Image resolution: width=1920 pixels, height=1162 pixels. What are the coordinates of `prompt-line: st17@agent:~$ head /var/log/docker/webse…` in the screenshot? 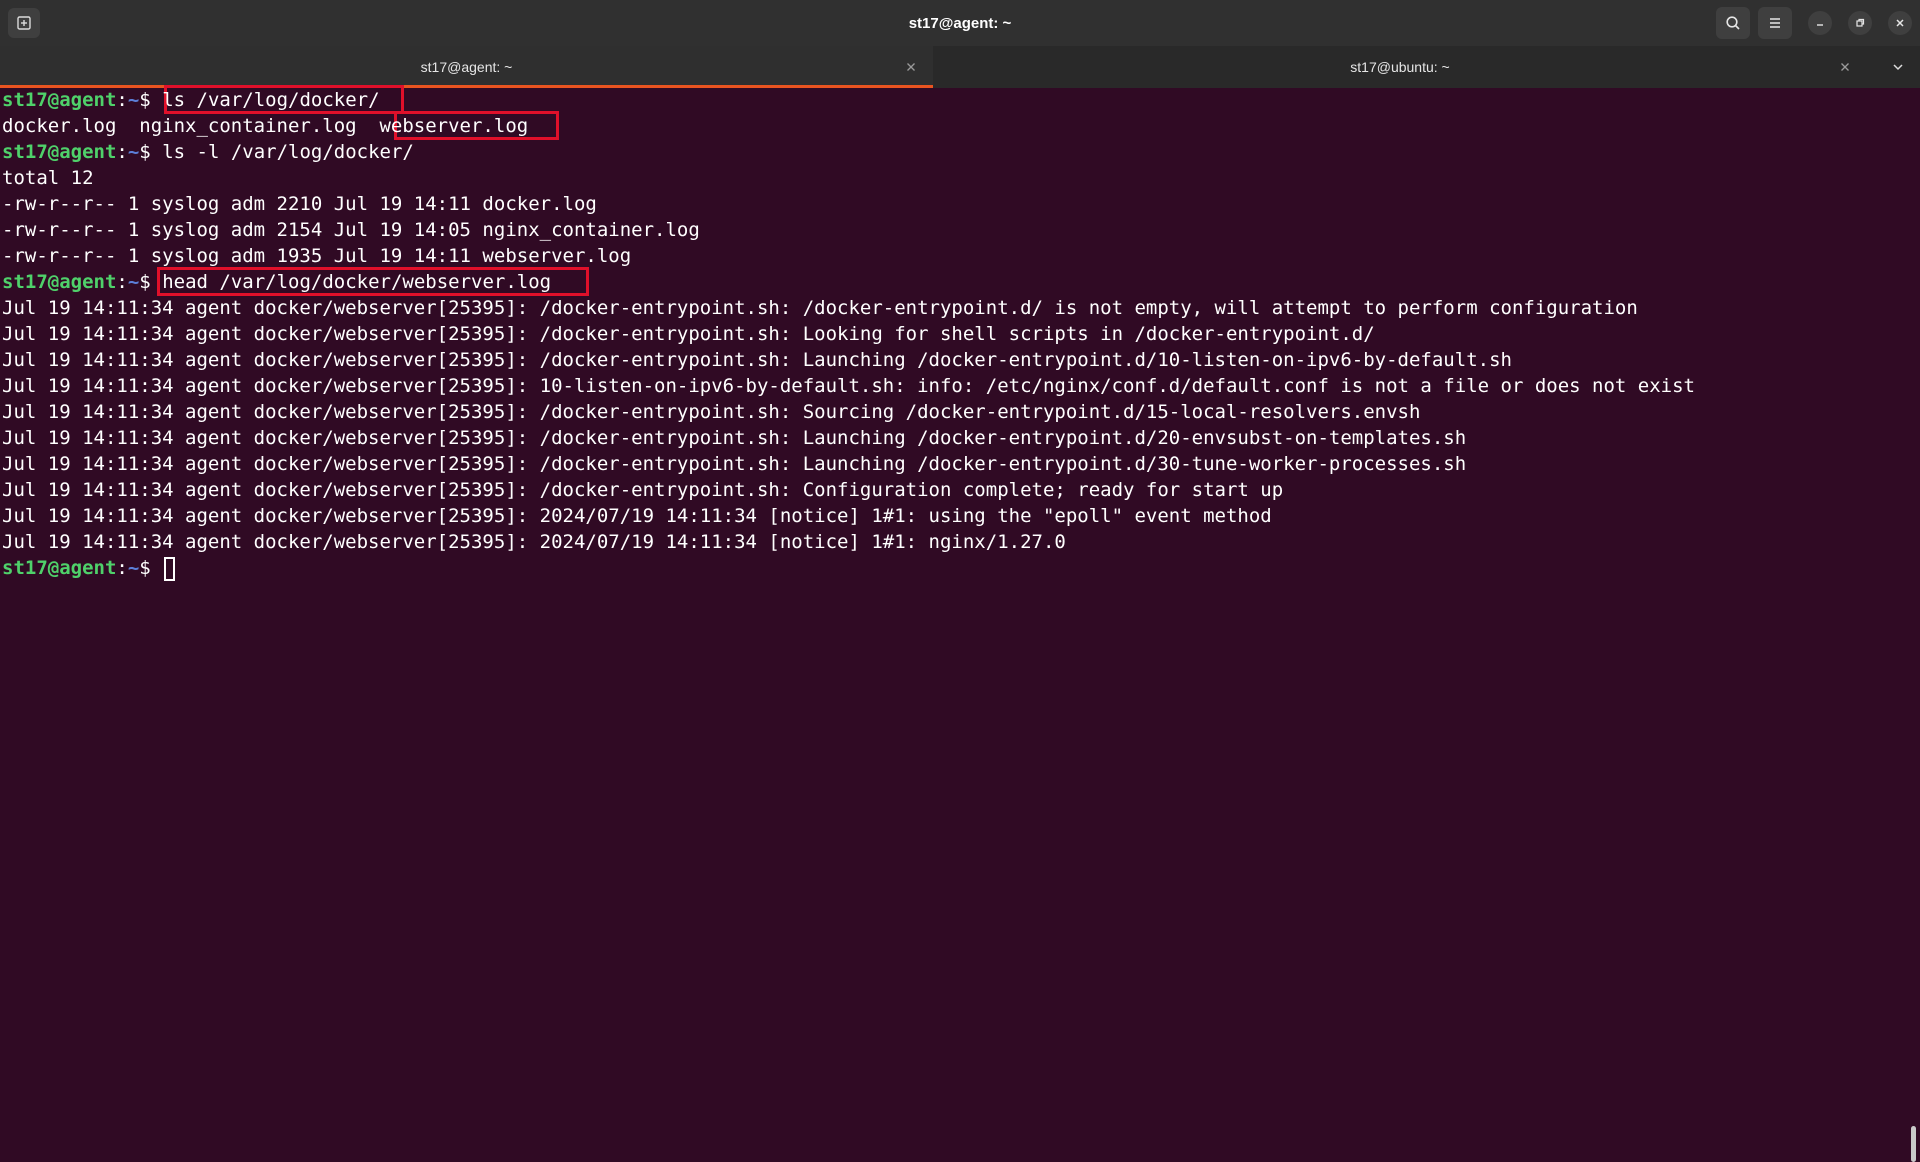 It's located at (276, 282).